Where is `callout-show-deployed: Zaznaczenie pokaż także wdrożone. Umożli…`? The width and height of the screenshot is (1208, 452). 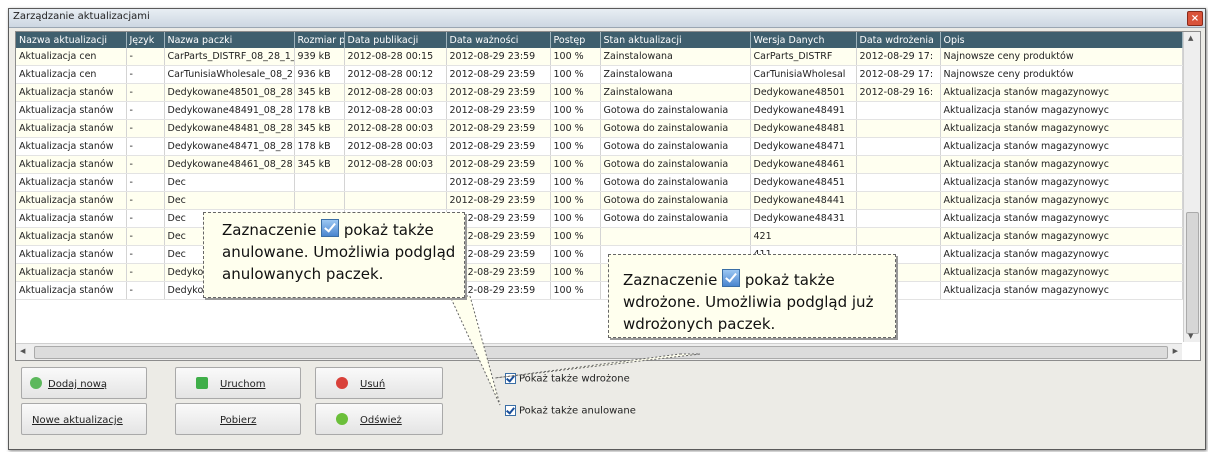
callout-show-deployed: Zaznaczenie pokaż także wdrożone. Umożli… is located at coordinates (752, 296).